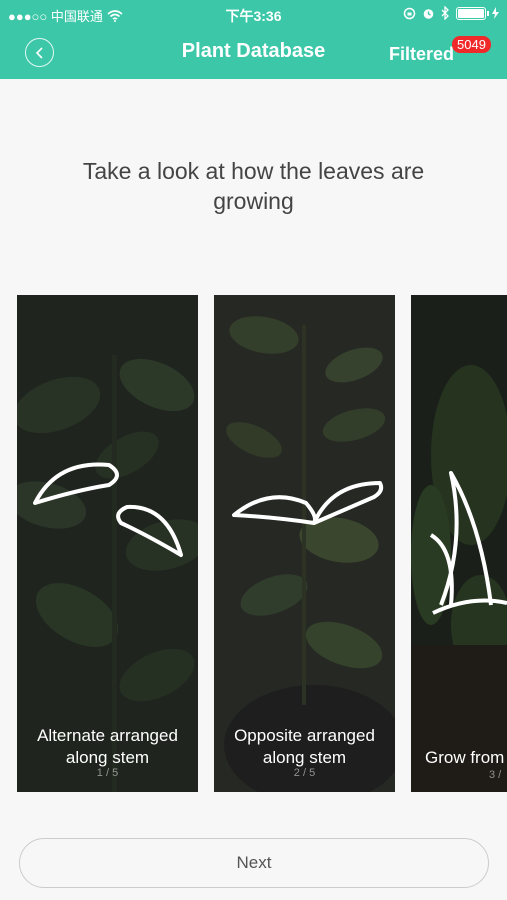  What do you see at coordinates (304, 747) in the screenshot?
I see `card-label: Opposite arranged along stem` at bounding box center [304, 747].